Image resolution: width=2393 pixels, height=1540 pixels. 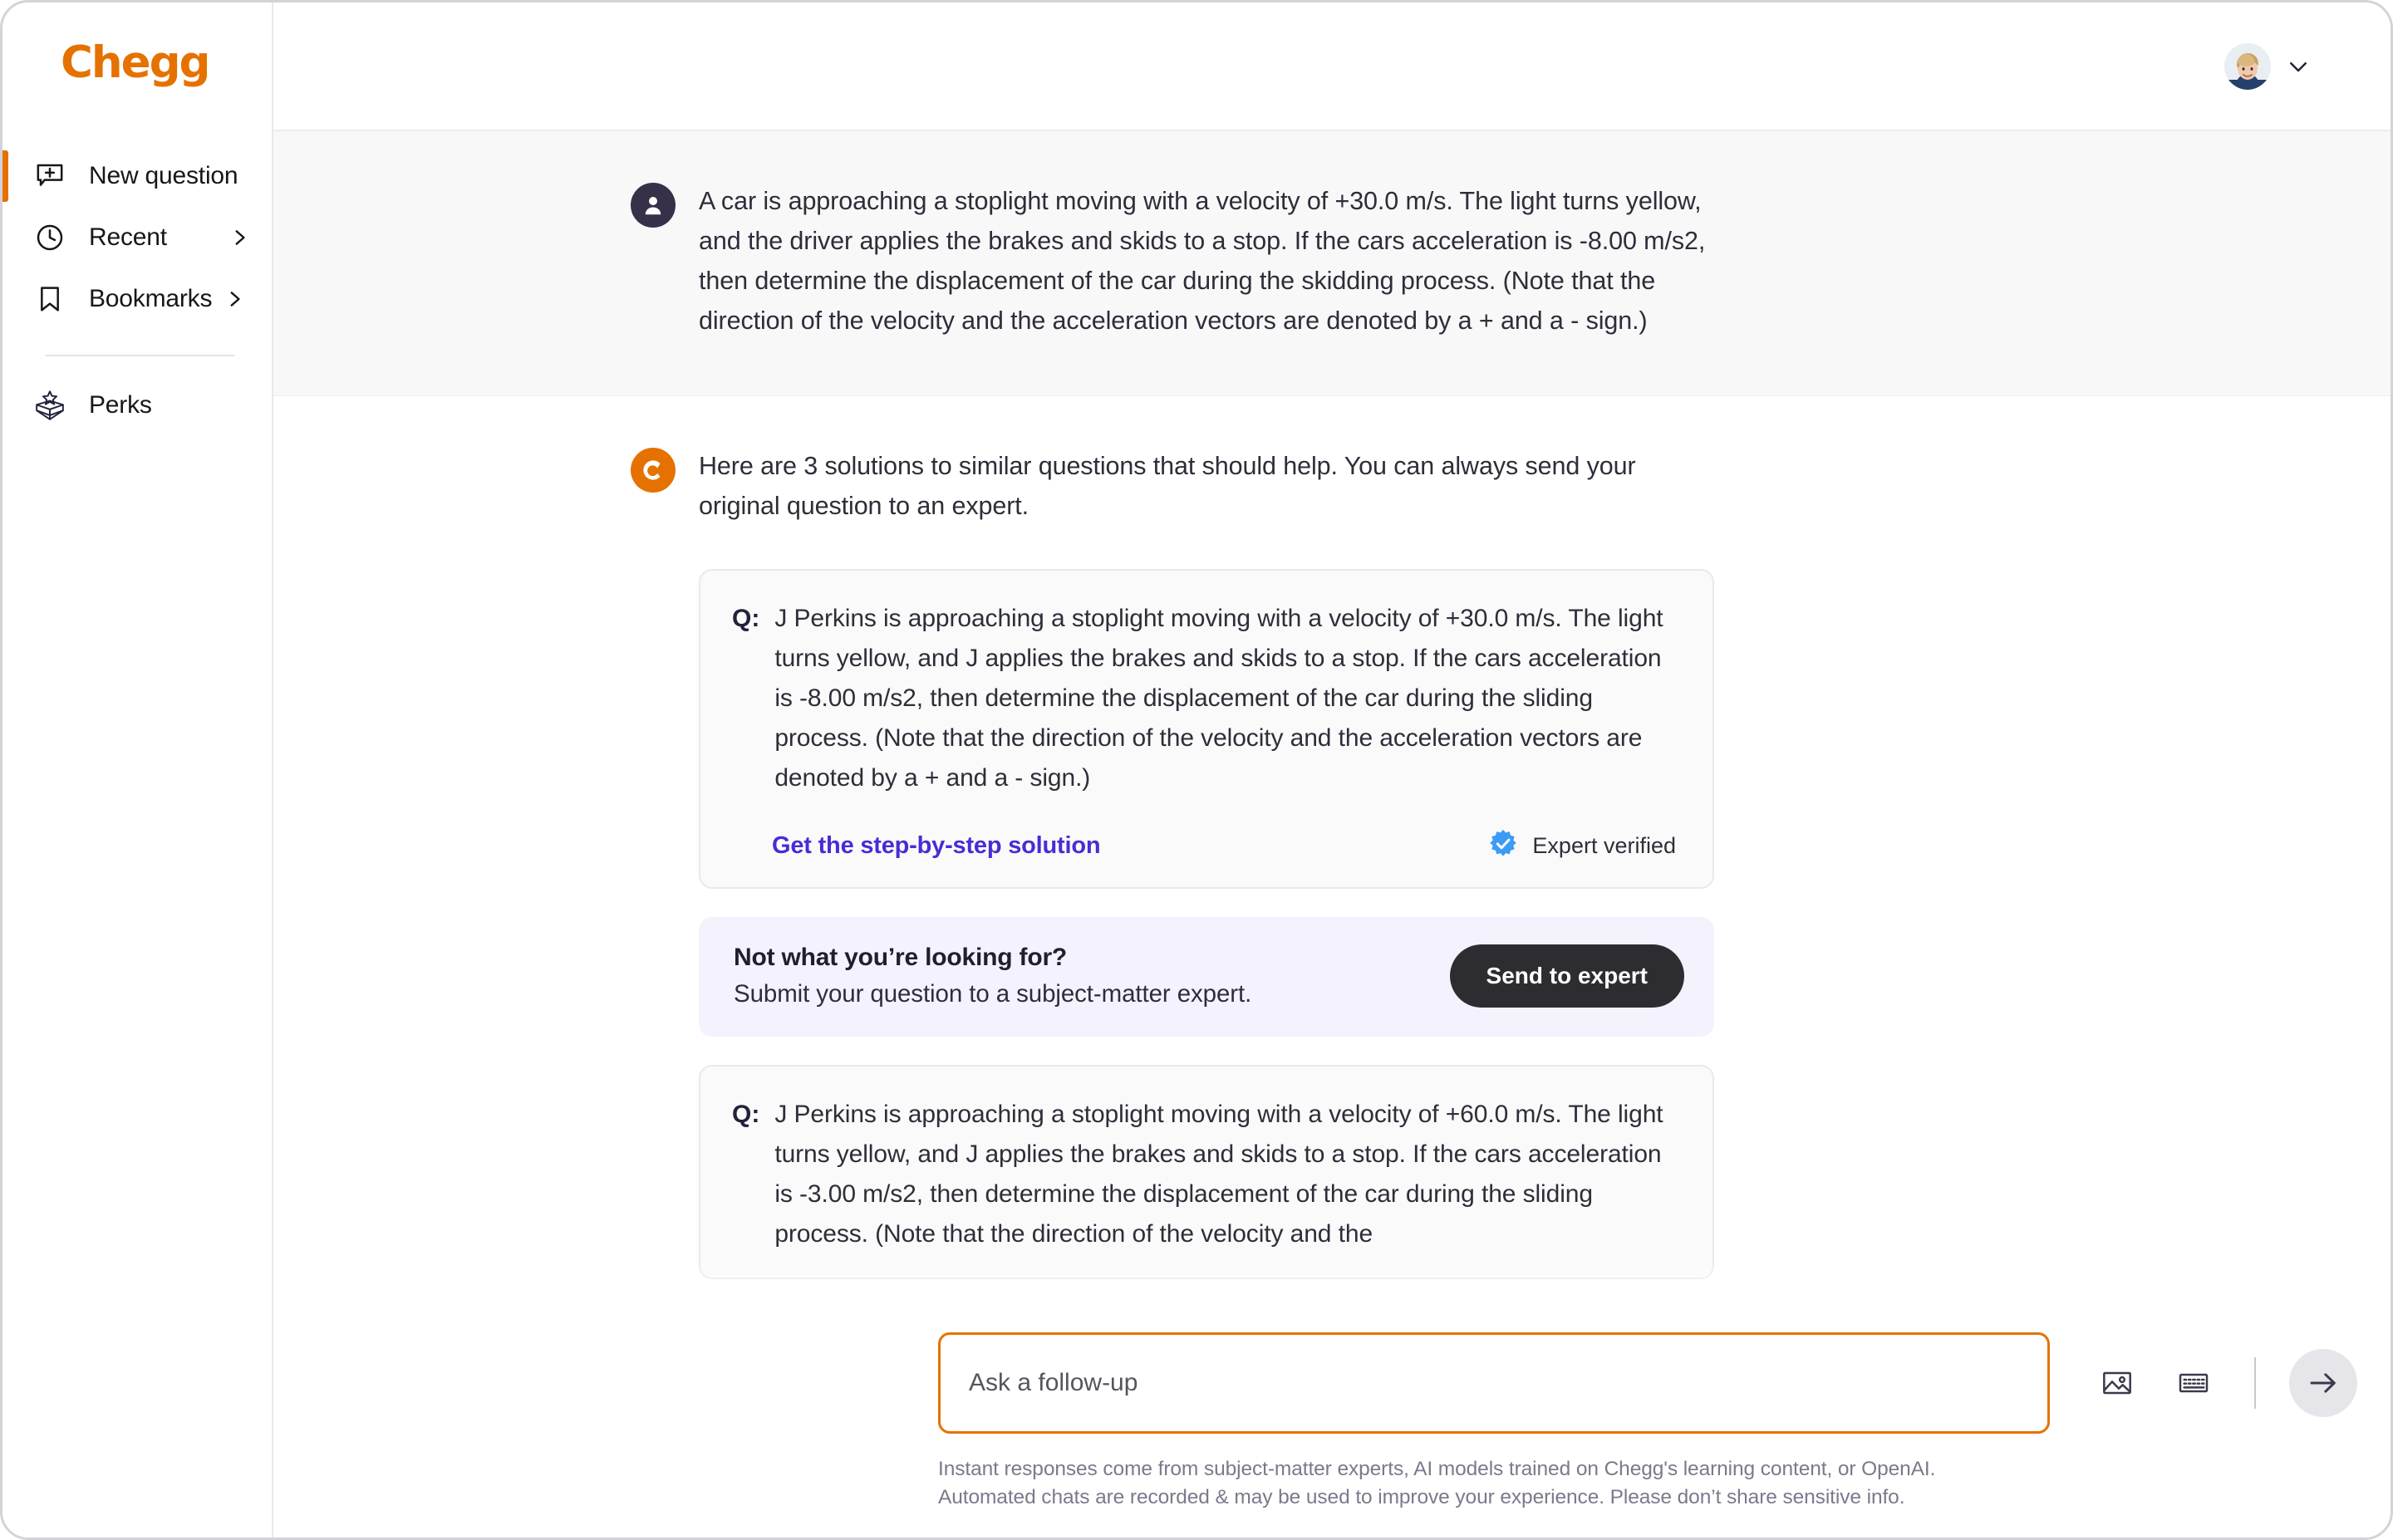 I want to click on sidebar-item-bookmarks: Bookmarks, so click(x=137, y=299).